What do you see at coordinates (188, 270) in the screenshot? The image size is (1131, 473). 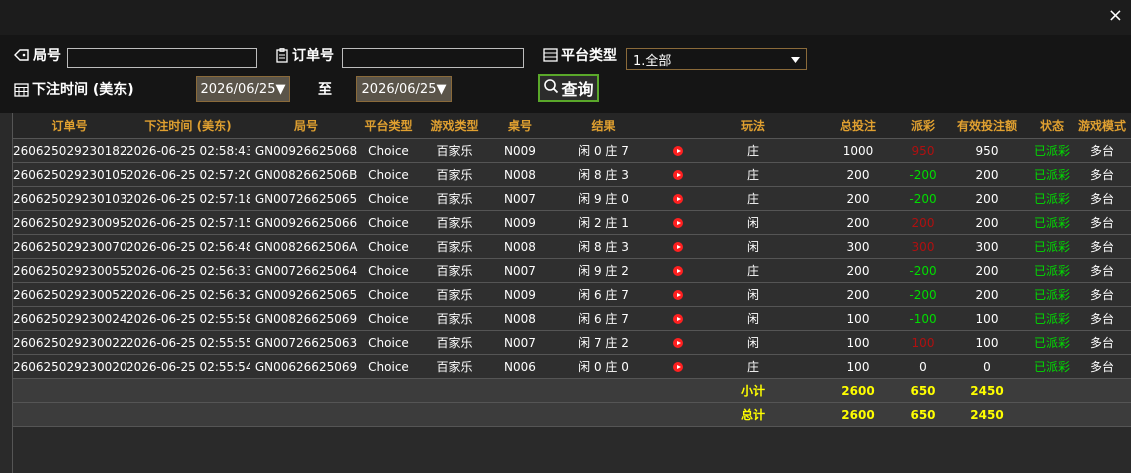 I see `cell-time: 2026-06-25 02:56:33` at bounding box center [188, 270].